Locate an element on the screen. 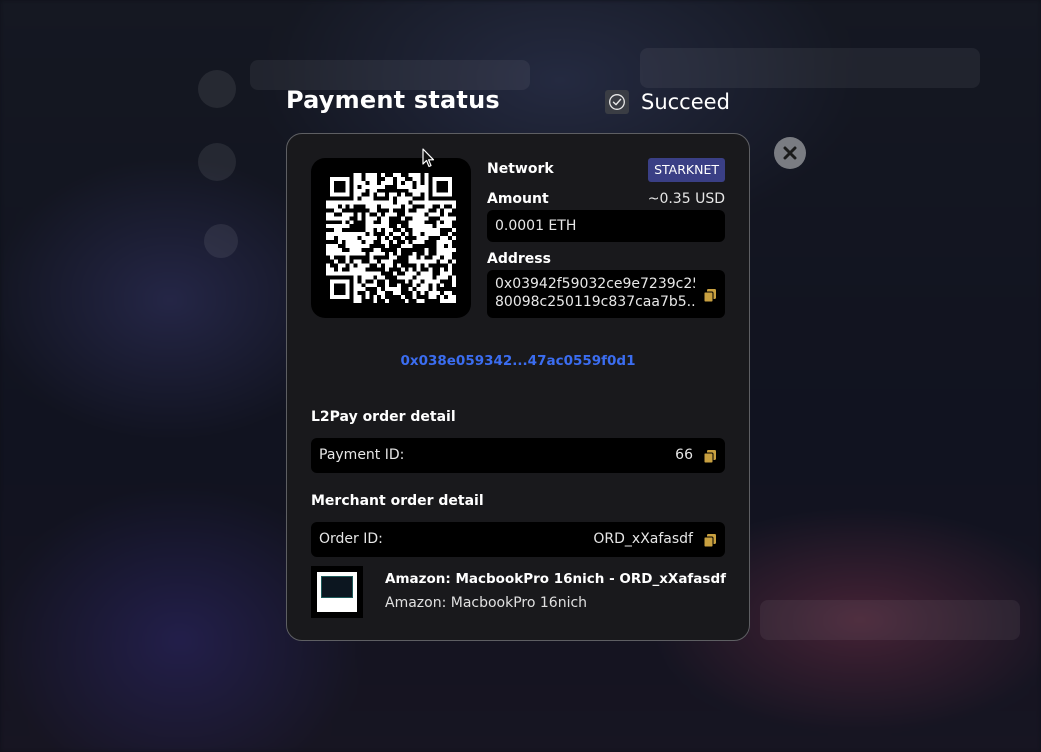 The width and height of the screenshot is (1041, 752). payment-id-row: Payment ID: 66 is located at coordinates (518, 455).